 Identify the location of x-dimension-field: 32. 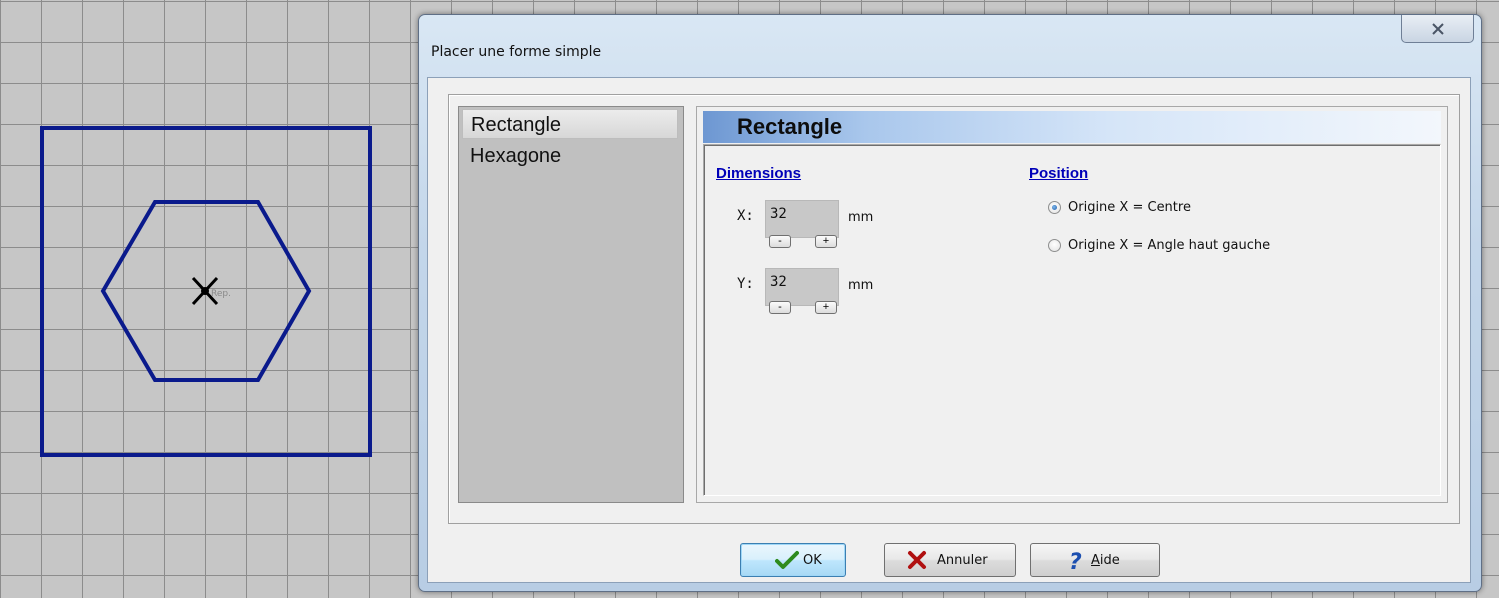
(802, 219).